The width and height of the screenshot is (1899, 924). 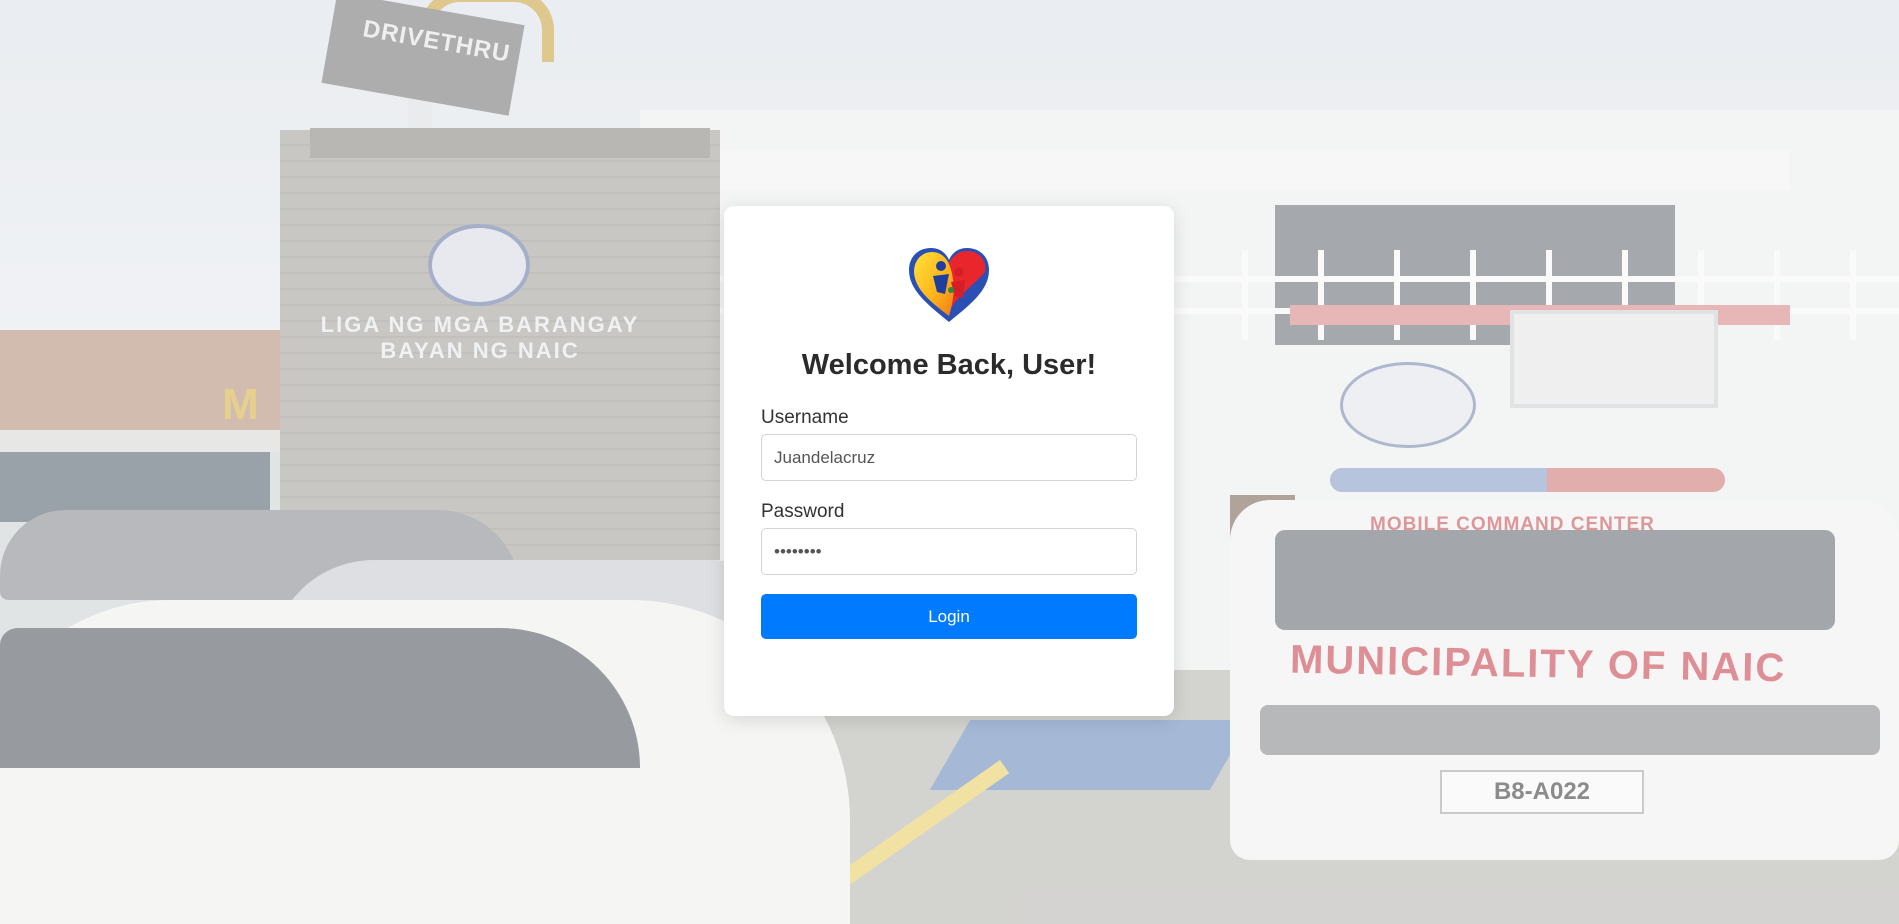 I want to click on heart-family-logo-icon, so click(x=949, y=286).